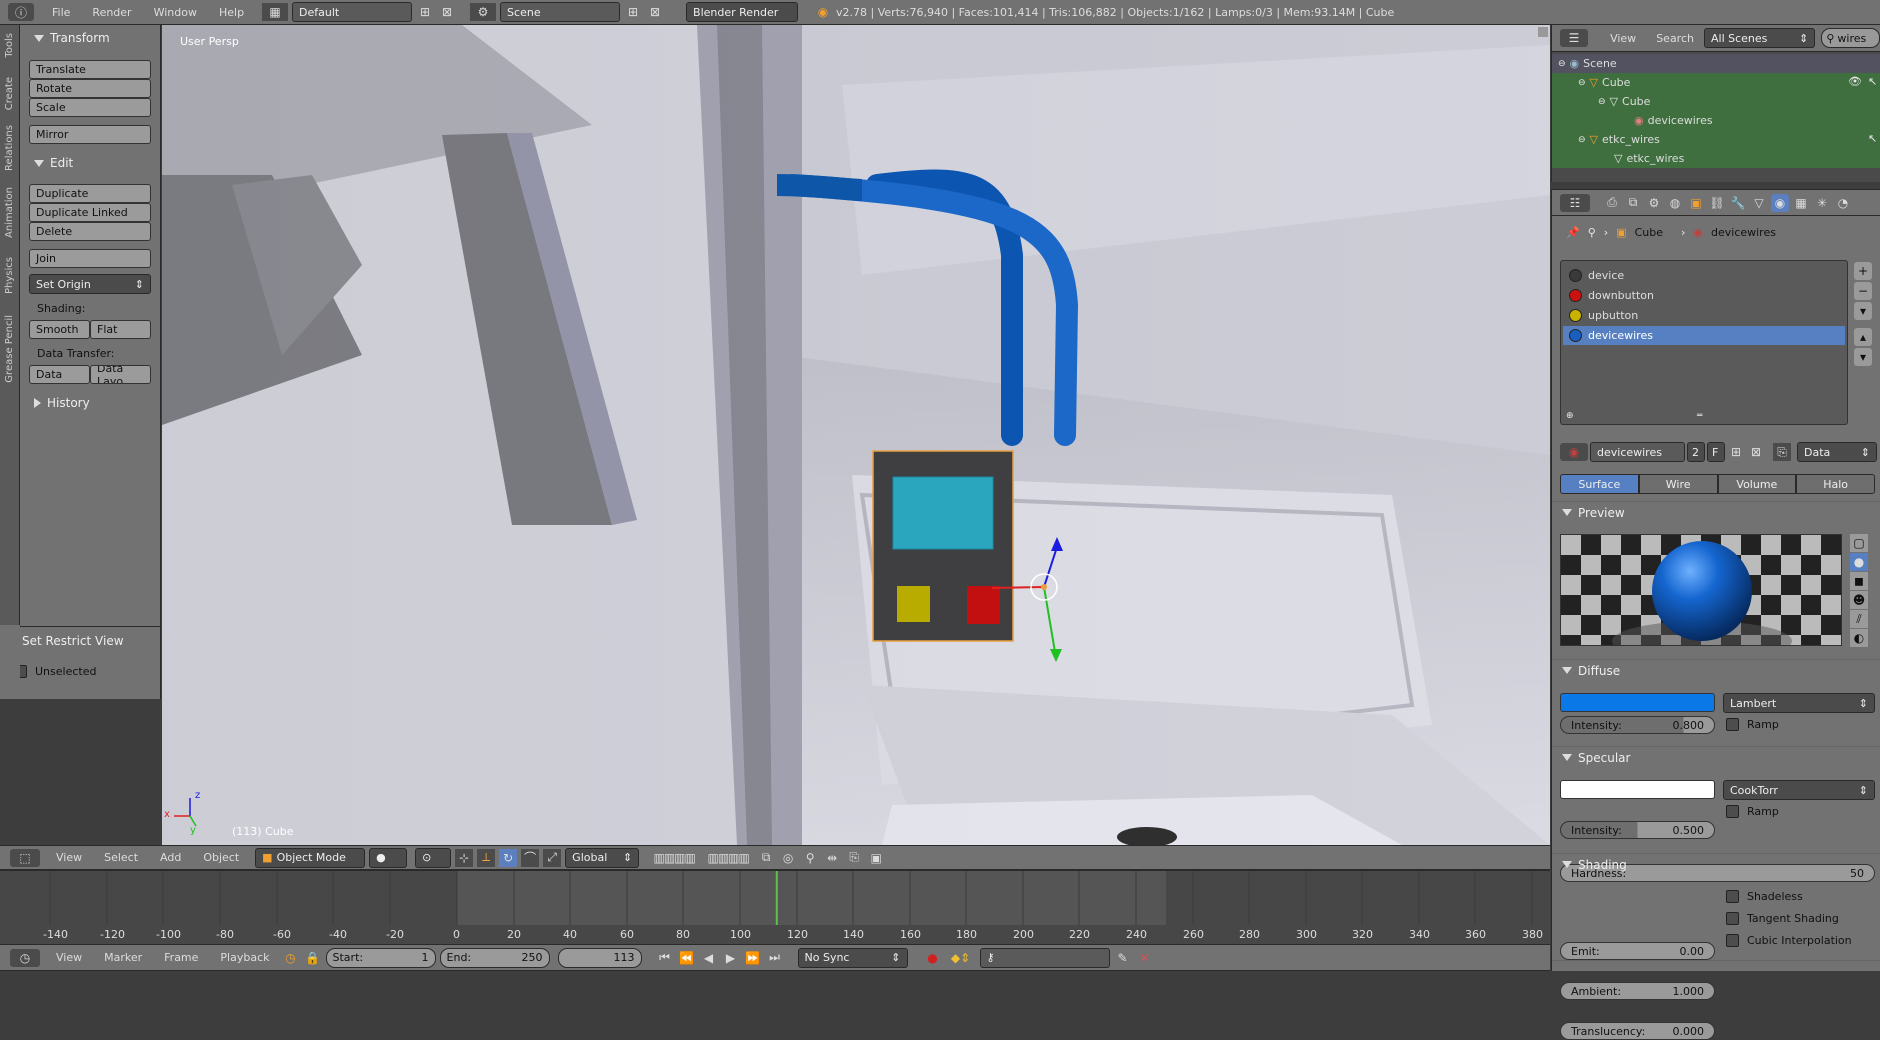 The width and height of the screenshot is (1880, 1040). I want to click on list-resize-handle: ⊕, so click(1570, 416).